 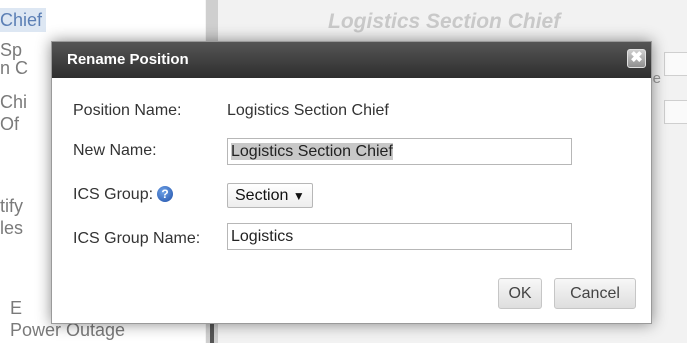 I want to click on ics-group-label: ICS Group:, so click(x=113, y=194).